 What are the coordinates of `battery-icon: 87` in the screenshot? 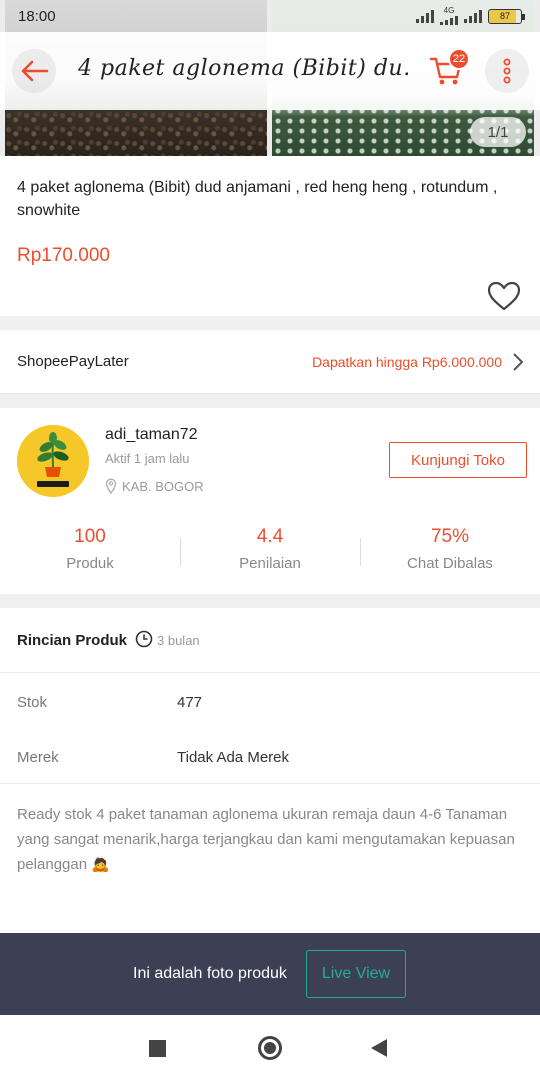 It's located at (506, 16).